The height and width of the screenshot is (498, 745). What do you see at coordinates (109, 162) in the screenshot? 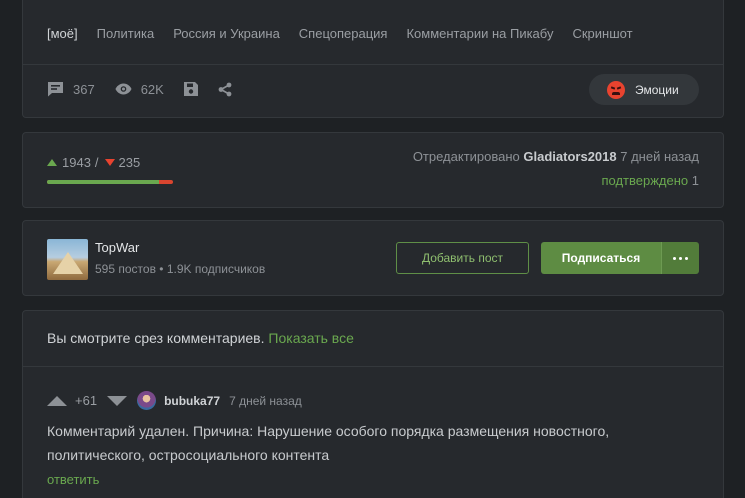
I see `downvote-arrow-icon` at bounding box center [109, 162].